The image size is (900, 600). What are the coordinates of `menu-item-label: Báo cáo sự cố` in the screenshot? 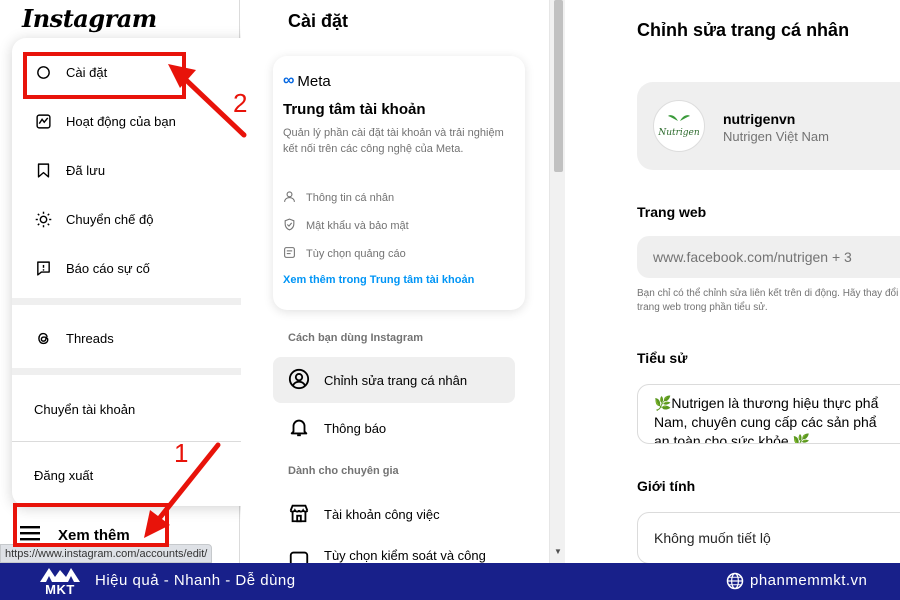 It's located at (108, 268).